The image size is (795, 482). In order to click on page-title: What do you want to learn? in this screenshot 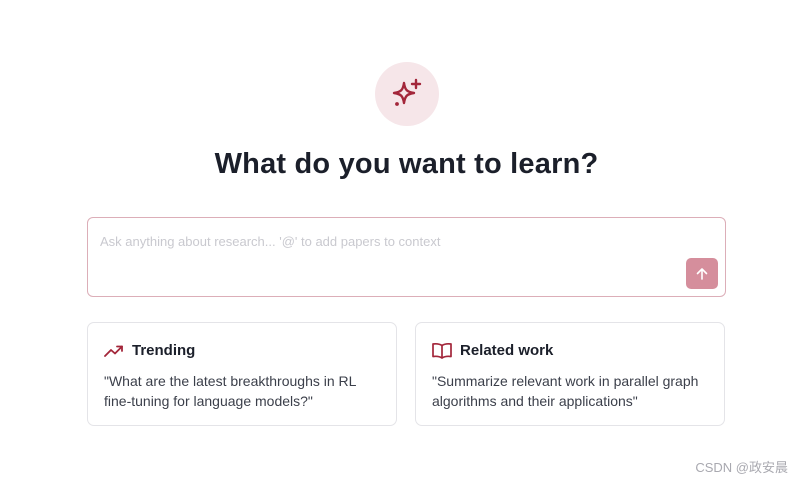, I will do `click(406, 164)`.